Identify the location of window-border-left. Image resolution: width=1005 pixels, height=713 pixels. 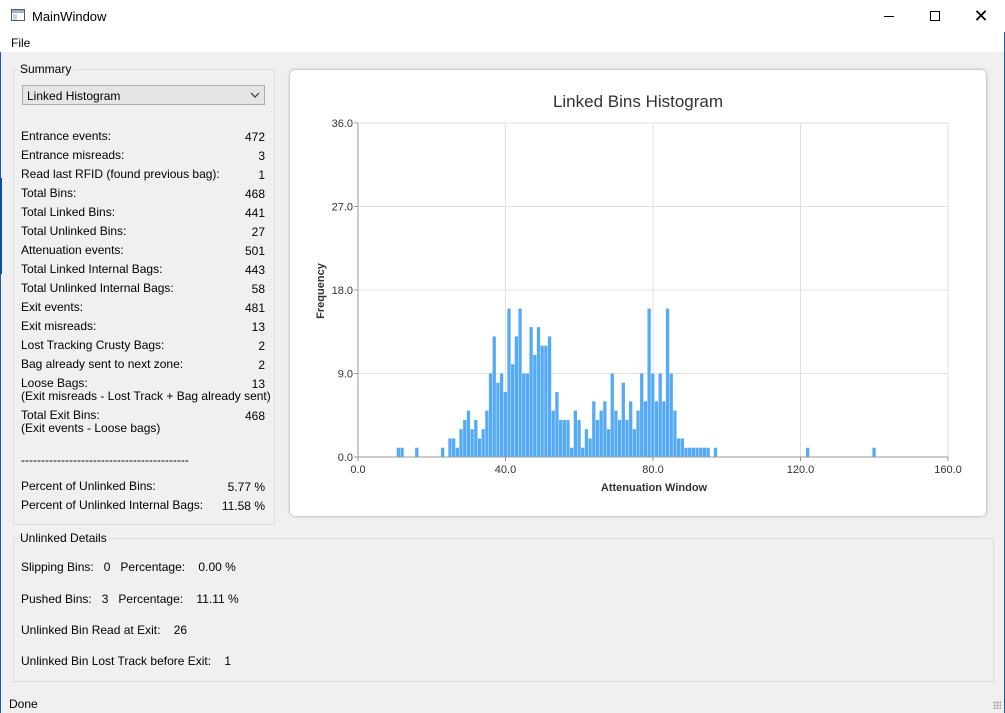
(0, 382).